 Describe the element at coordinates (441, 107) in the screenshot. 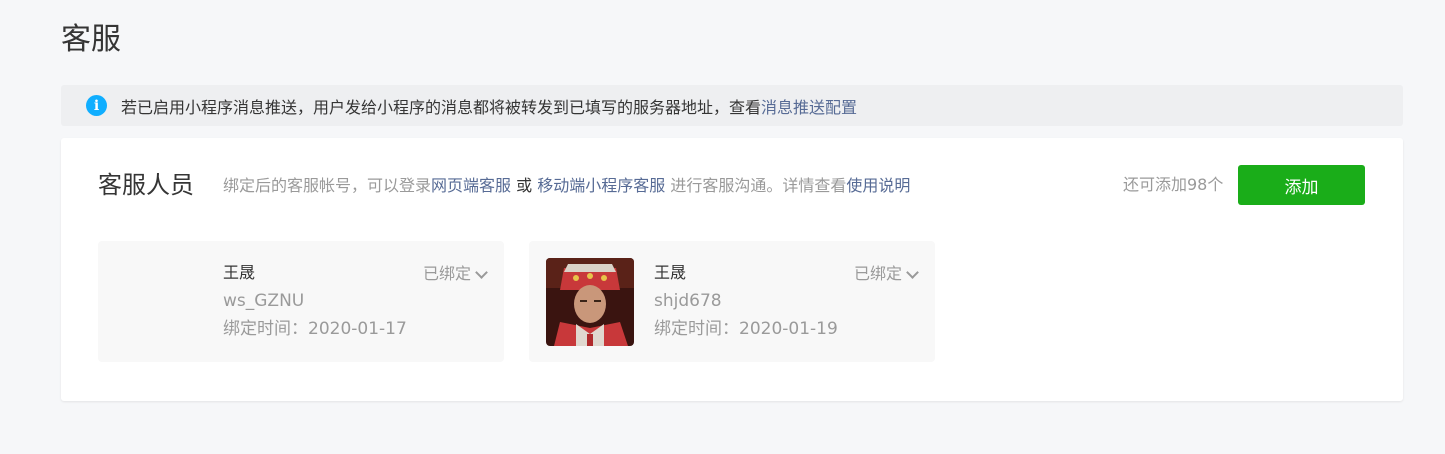

I see `notice-text: 若已启用小程序消息推送，用户发给小程序的消息都将被转发到已填写的服务器地址，查看` at that location.